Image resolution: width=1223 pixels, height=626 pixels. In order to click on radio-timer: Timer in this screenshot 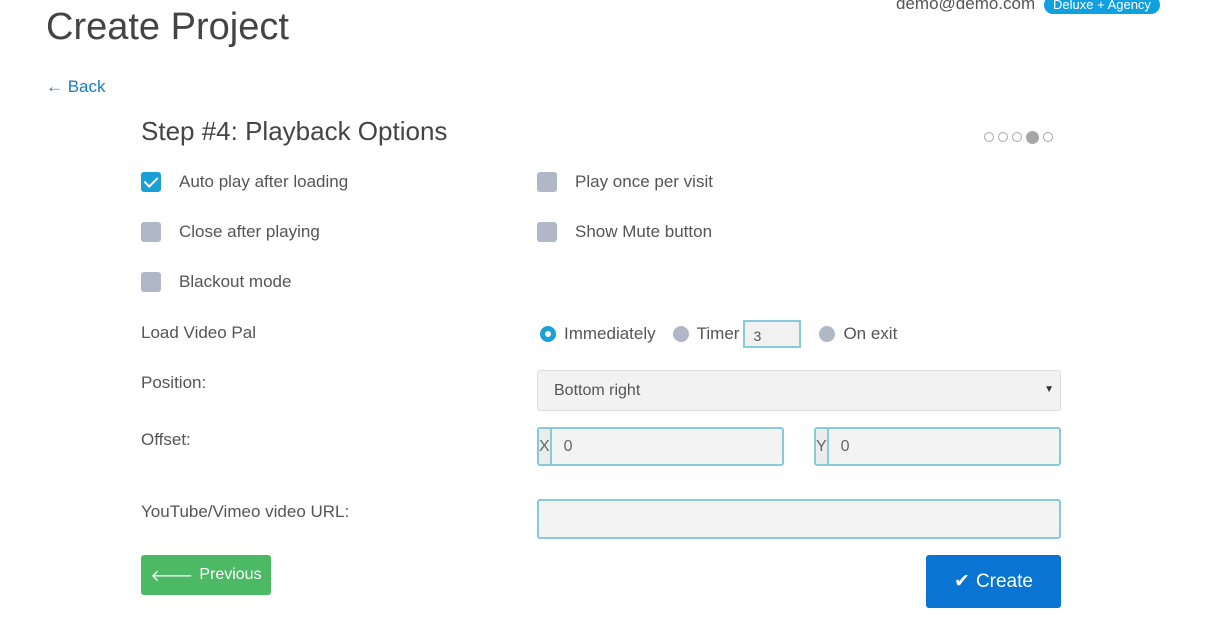, I will do `click(706, 334)`.